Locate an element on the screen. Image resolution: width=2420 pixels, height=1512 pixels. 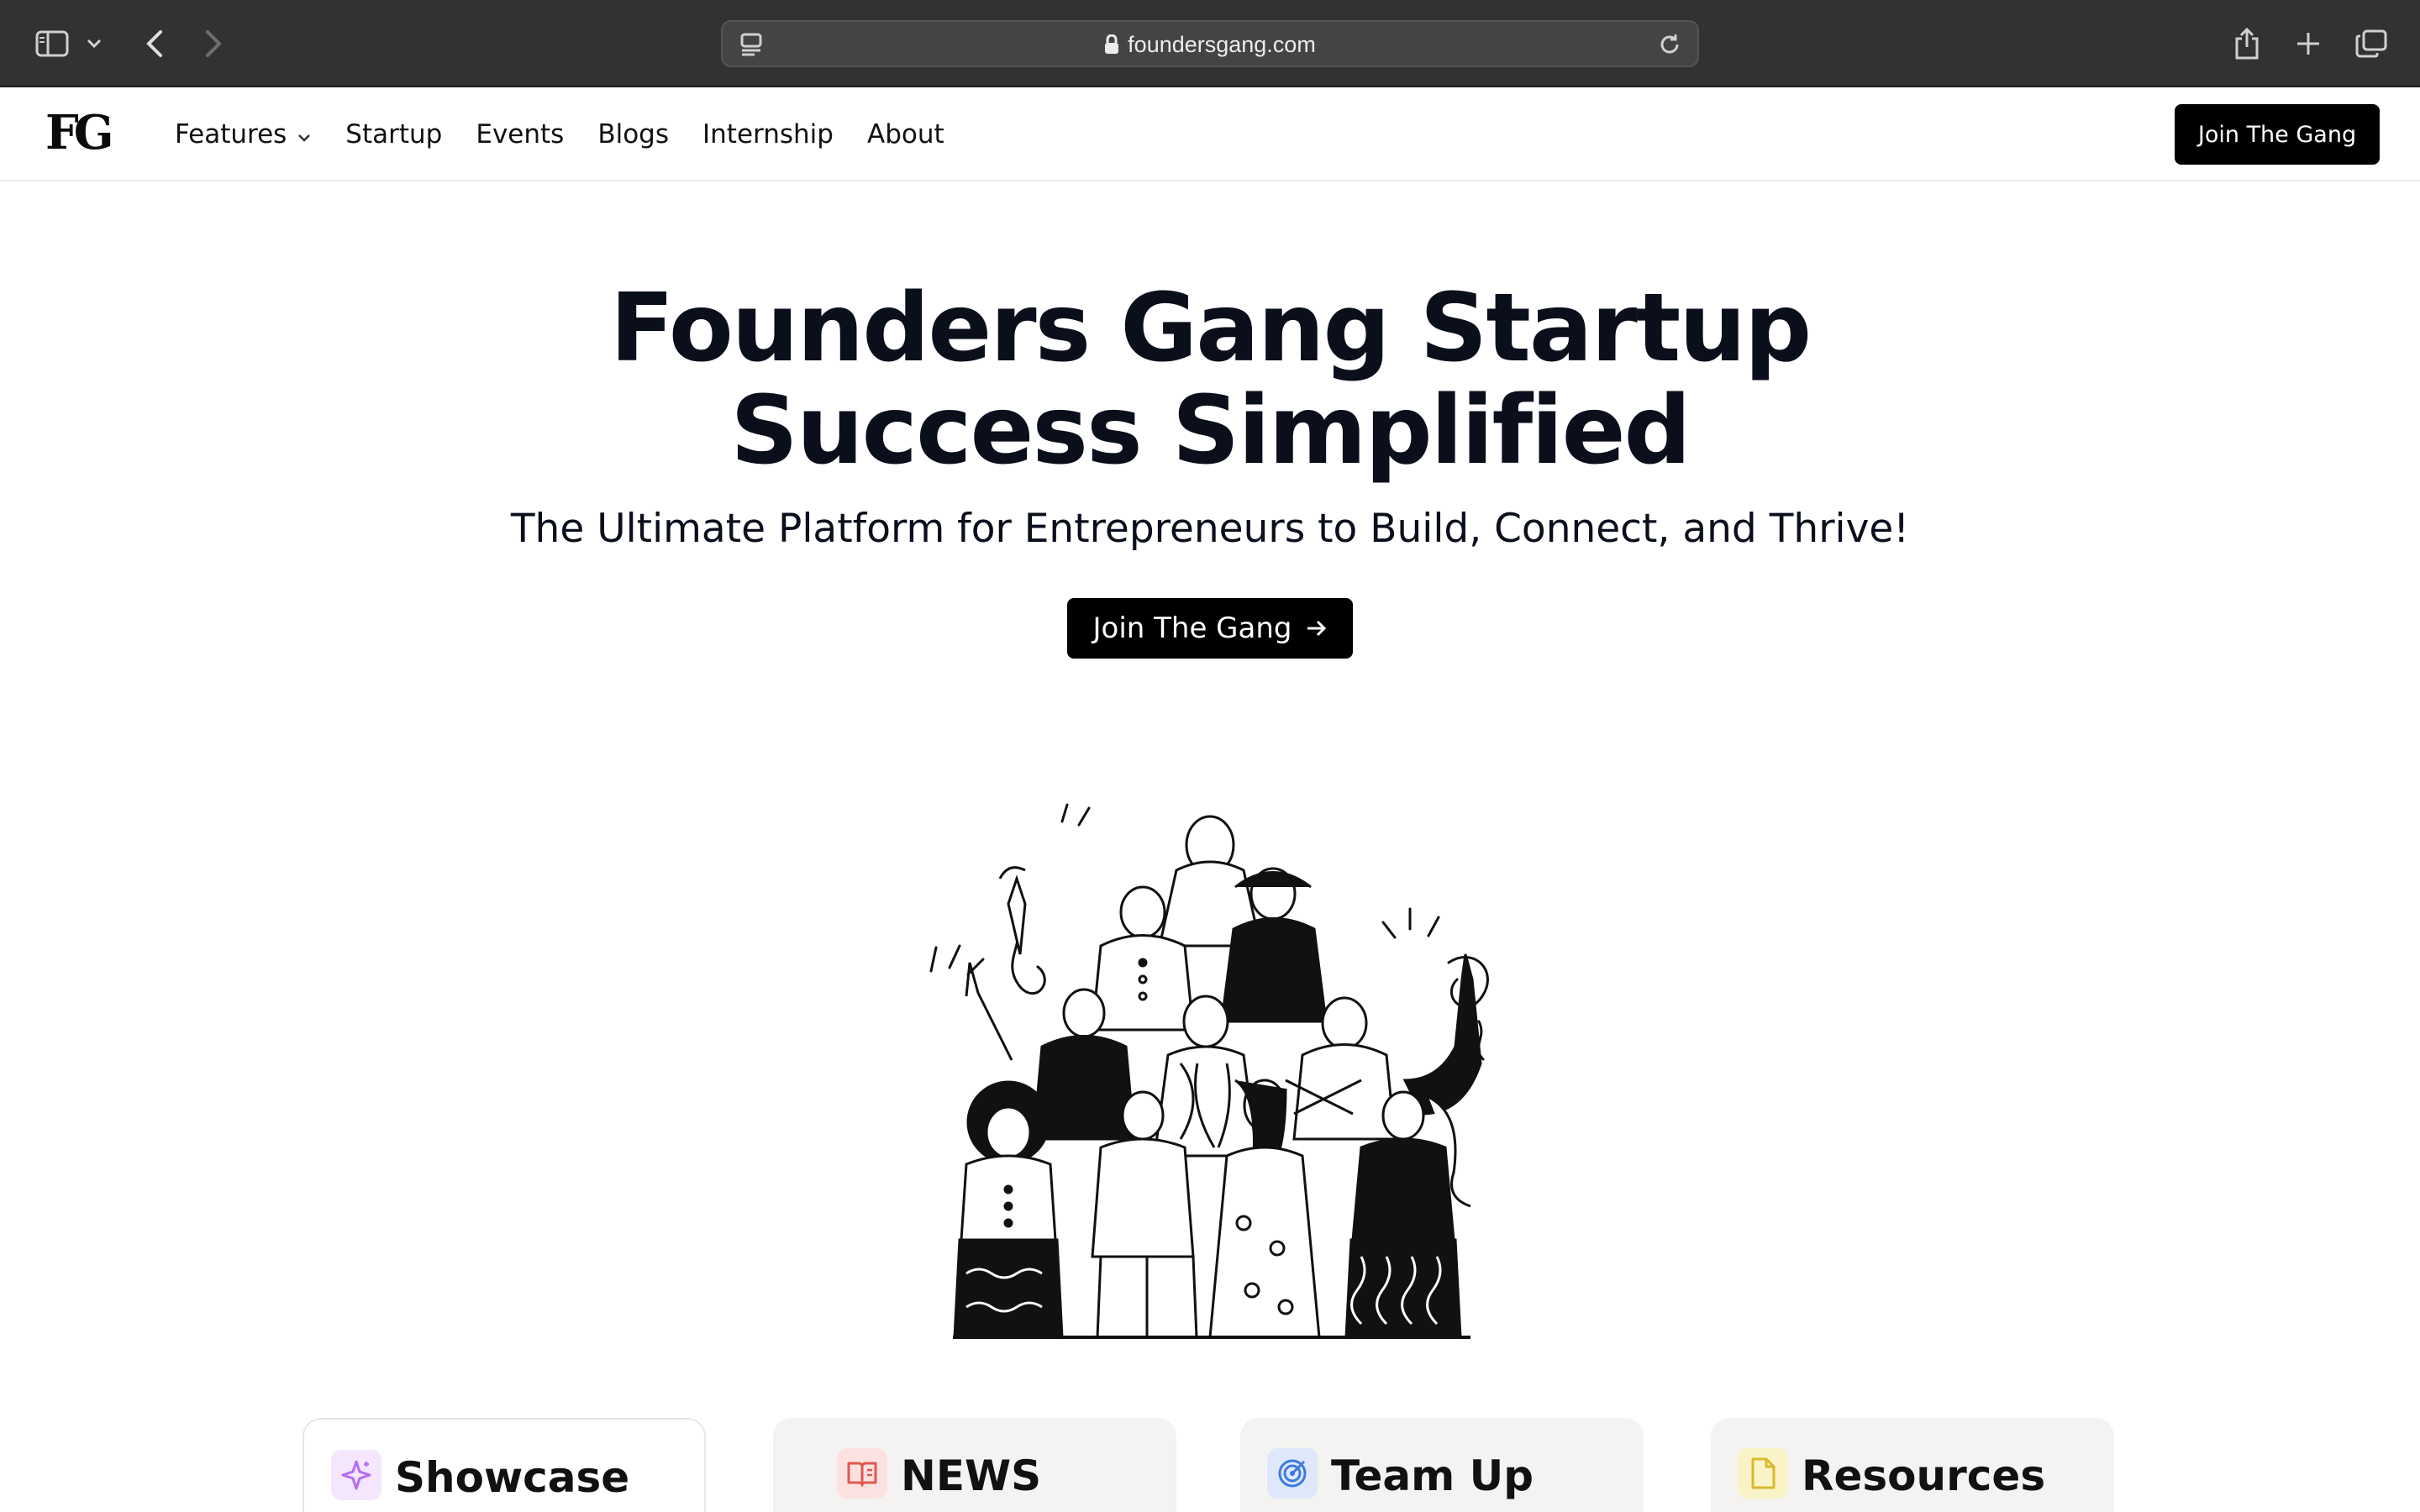
hero-title-line-2: Success Simplified is located at coordinates (1210, 431).